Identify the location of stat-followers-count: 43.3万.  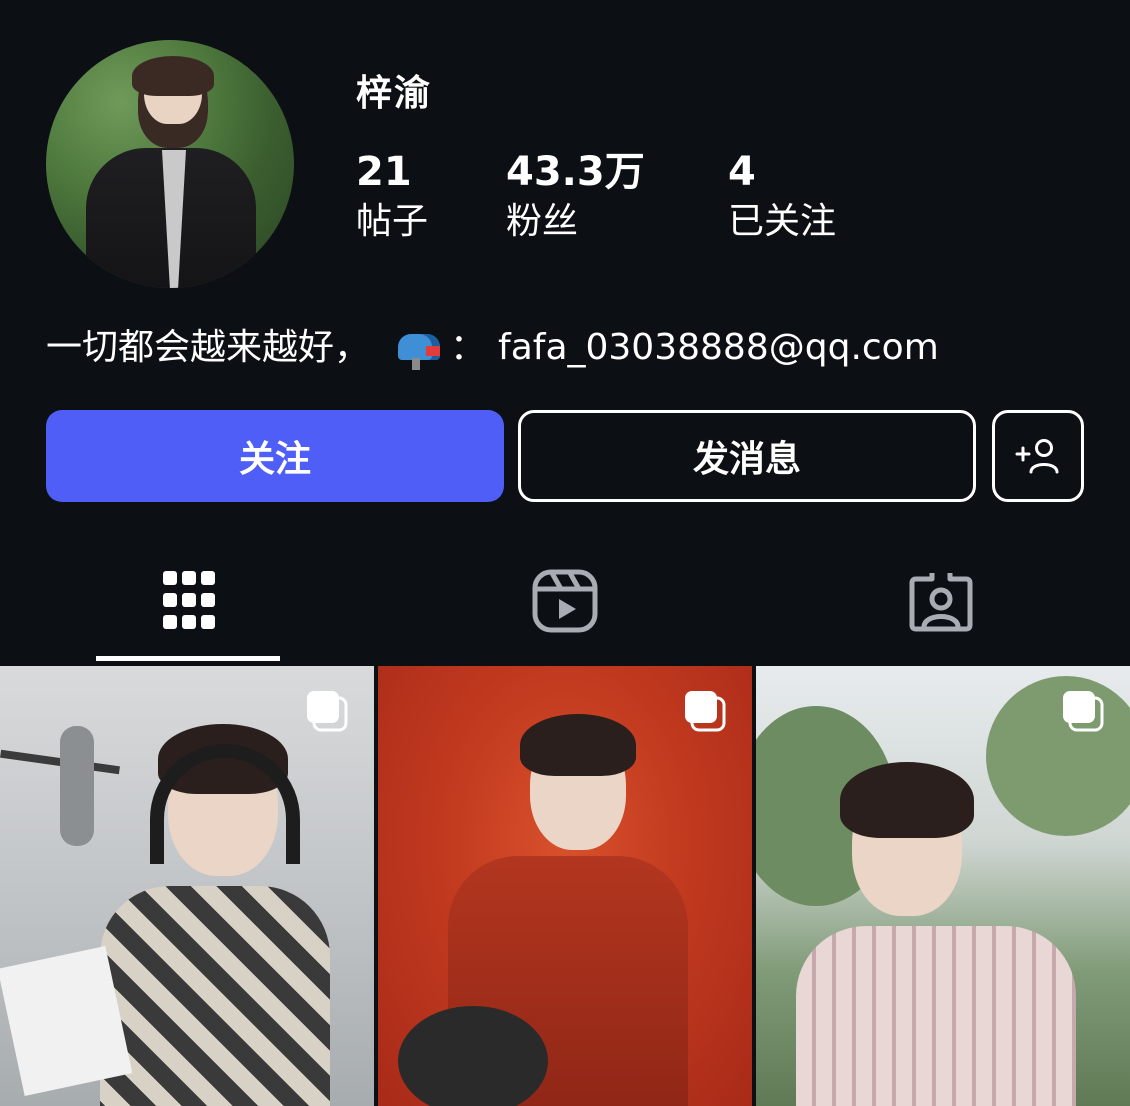
(575, 172).